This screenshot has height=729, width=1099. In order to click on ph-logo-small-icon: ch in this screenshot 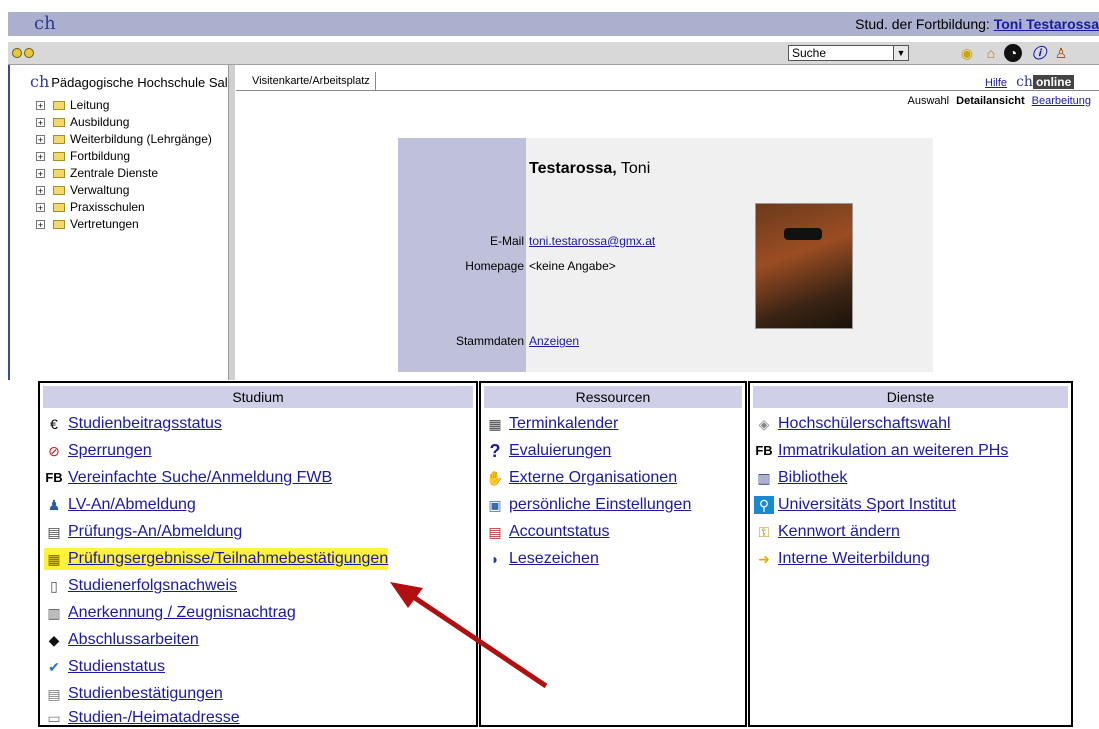, I will do `click(40, 81)`.